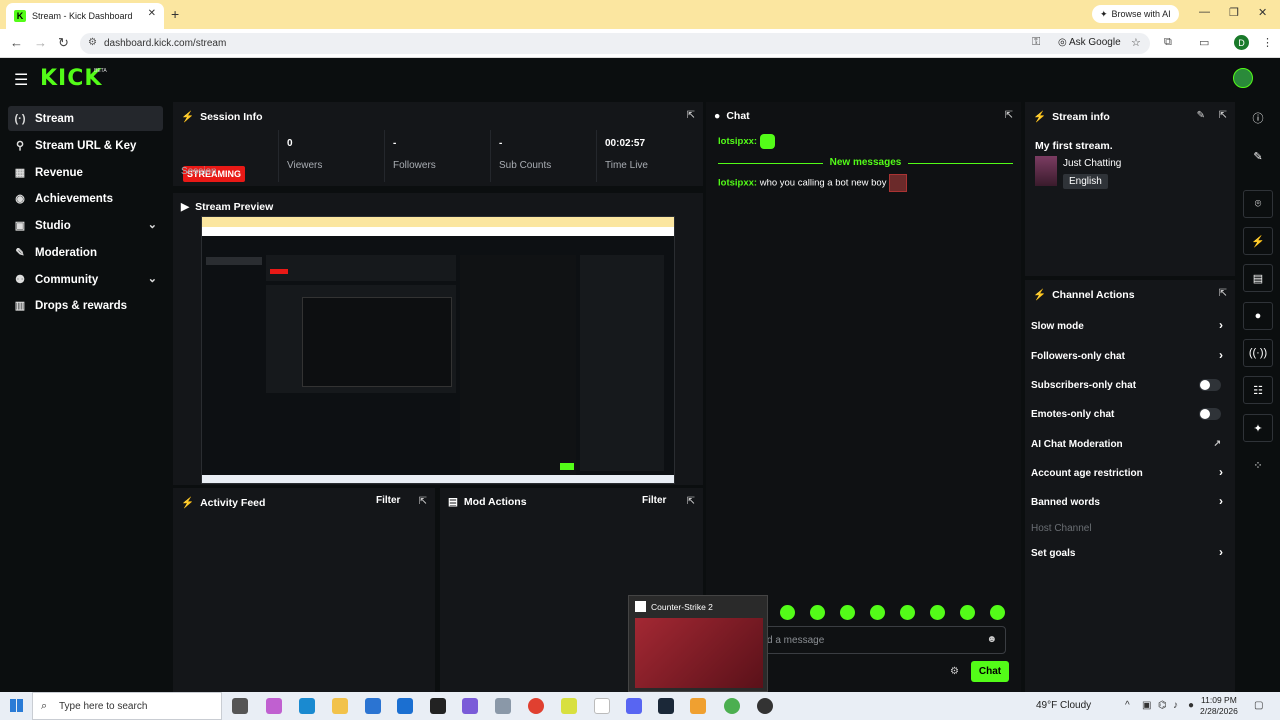 The height and width of the screenshot is (720, 1280). Describe the element at coordinates (1162, 705) in the screenshot. I see `network-icon: ⌬` at that location.